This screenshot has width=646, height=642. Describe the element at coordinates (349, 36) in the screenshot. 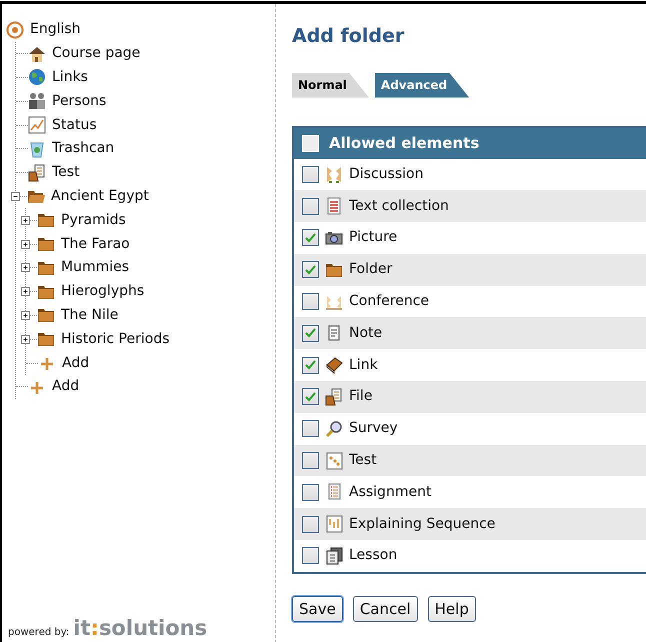

I see `page-title: Add folder` at that location.